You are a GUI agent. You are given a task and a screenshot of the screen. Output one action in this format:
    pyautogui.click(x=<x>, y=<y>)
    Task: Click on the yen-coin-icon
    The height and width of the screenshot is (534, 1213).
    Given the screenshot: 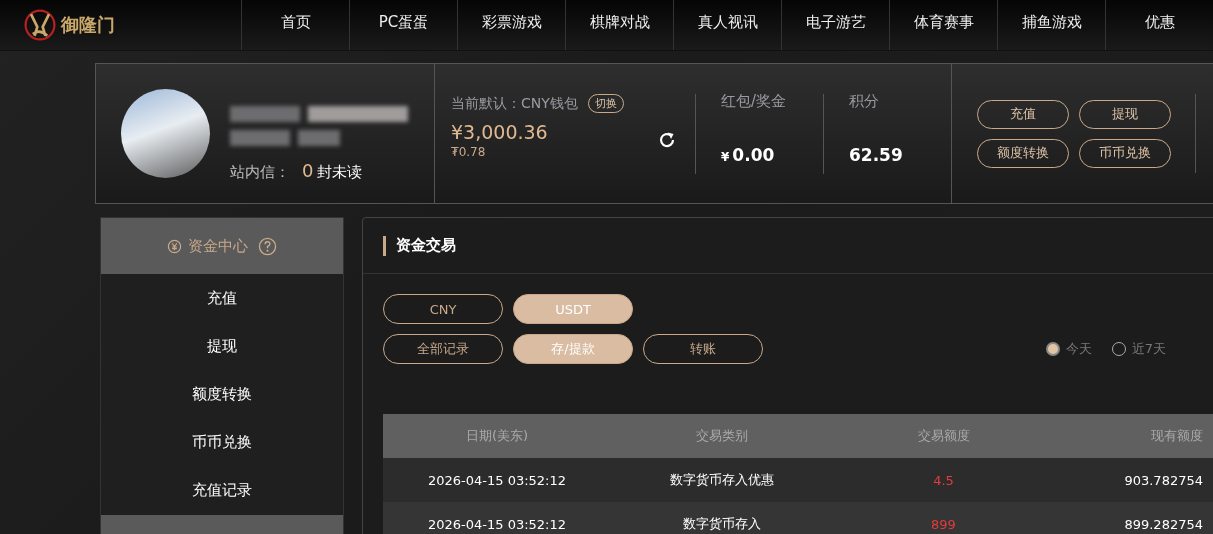 What is the action you would take?
    pyautogui.click(x=174, y=246)
    